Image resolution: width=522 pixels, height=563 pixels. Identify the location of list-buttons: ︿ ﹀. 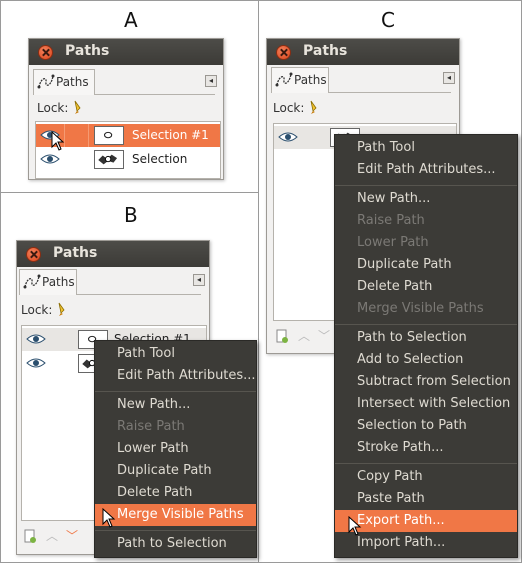
(63, 539).